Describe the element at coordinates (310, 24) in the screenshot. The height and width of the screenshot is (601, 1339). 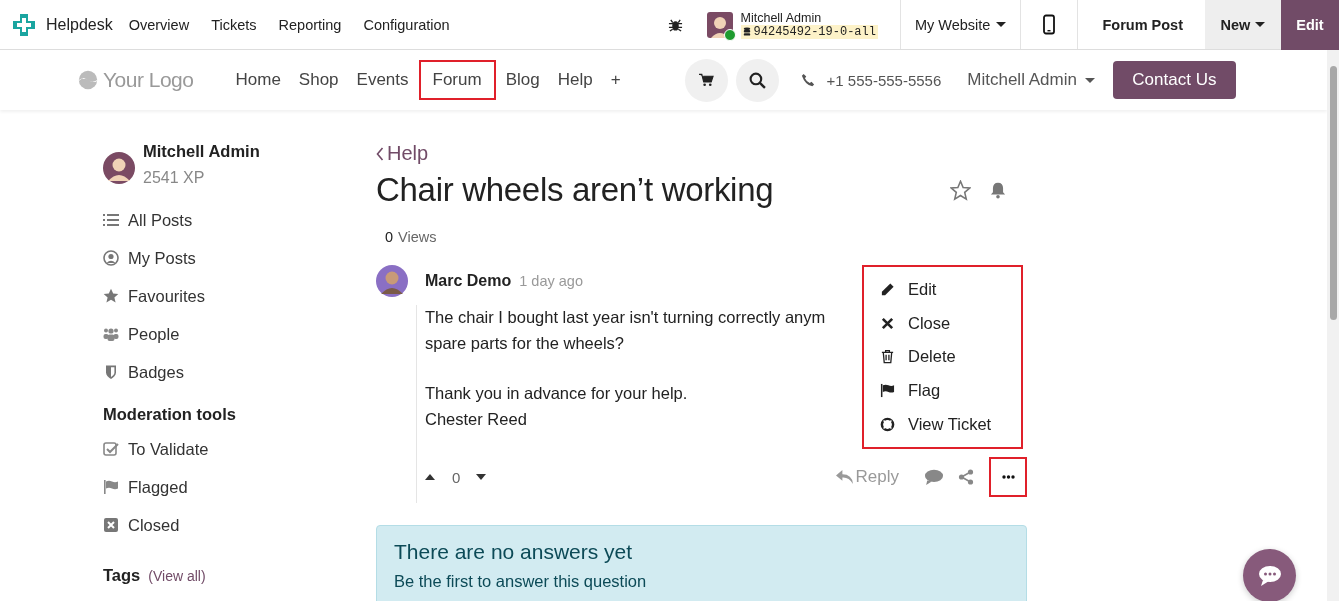
I see `top-menu-item: Reporting` at that location.